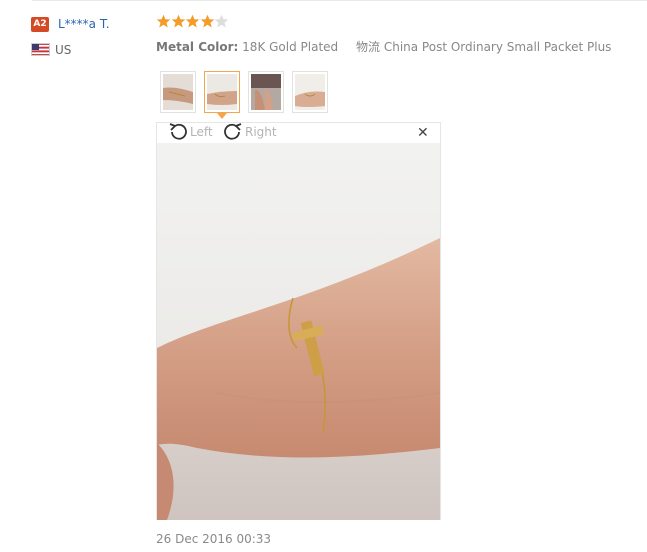  Describe the element at coordinates (423, 133) in the screenshot. I see `close-icon: ✕` at that location.